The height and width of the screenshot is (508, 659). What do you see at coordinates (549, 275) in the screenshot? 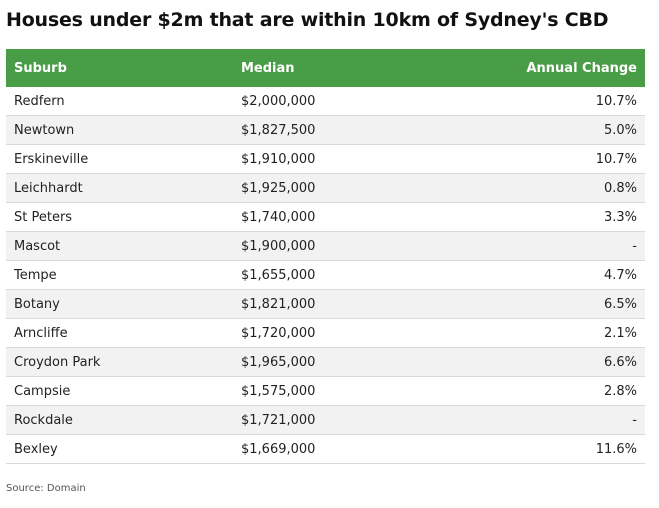
I see `cell-annual-change: 4.7%` at bounding box center [549, 275].